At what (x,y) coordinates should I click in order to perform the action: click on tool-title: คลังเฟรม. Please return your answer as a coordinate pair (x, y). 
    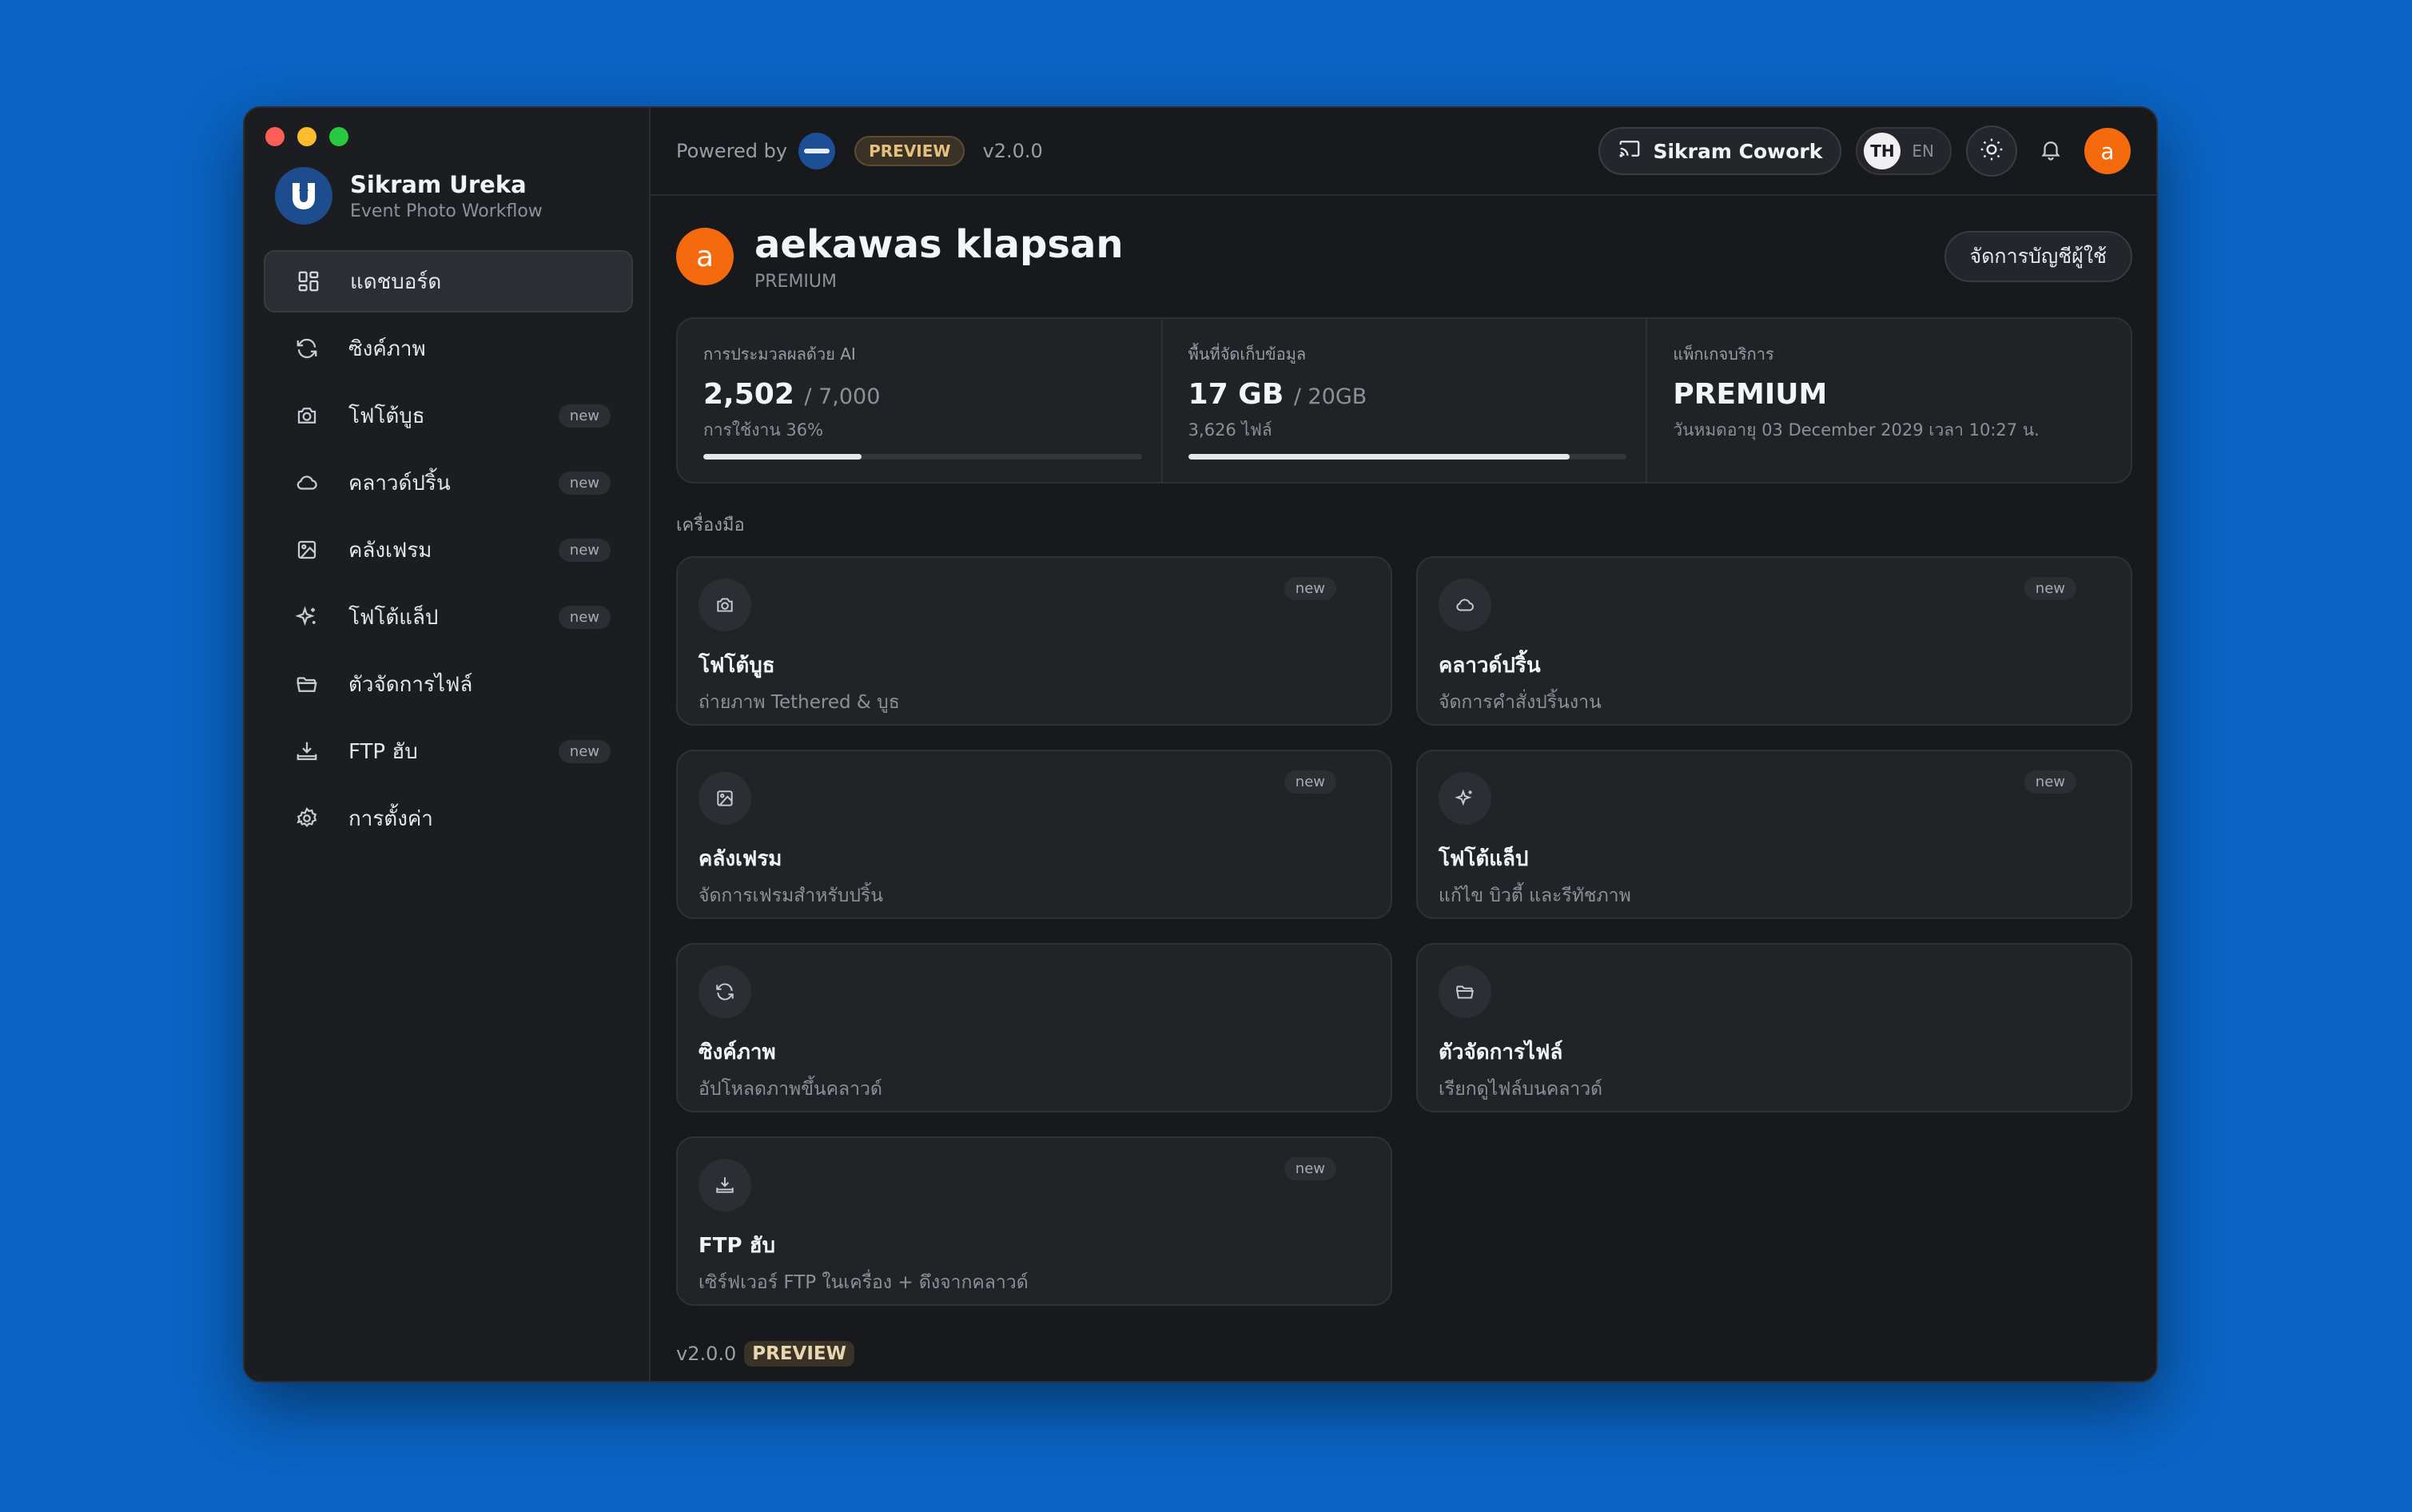
    Looking at the image, I should click on (740, 859).